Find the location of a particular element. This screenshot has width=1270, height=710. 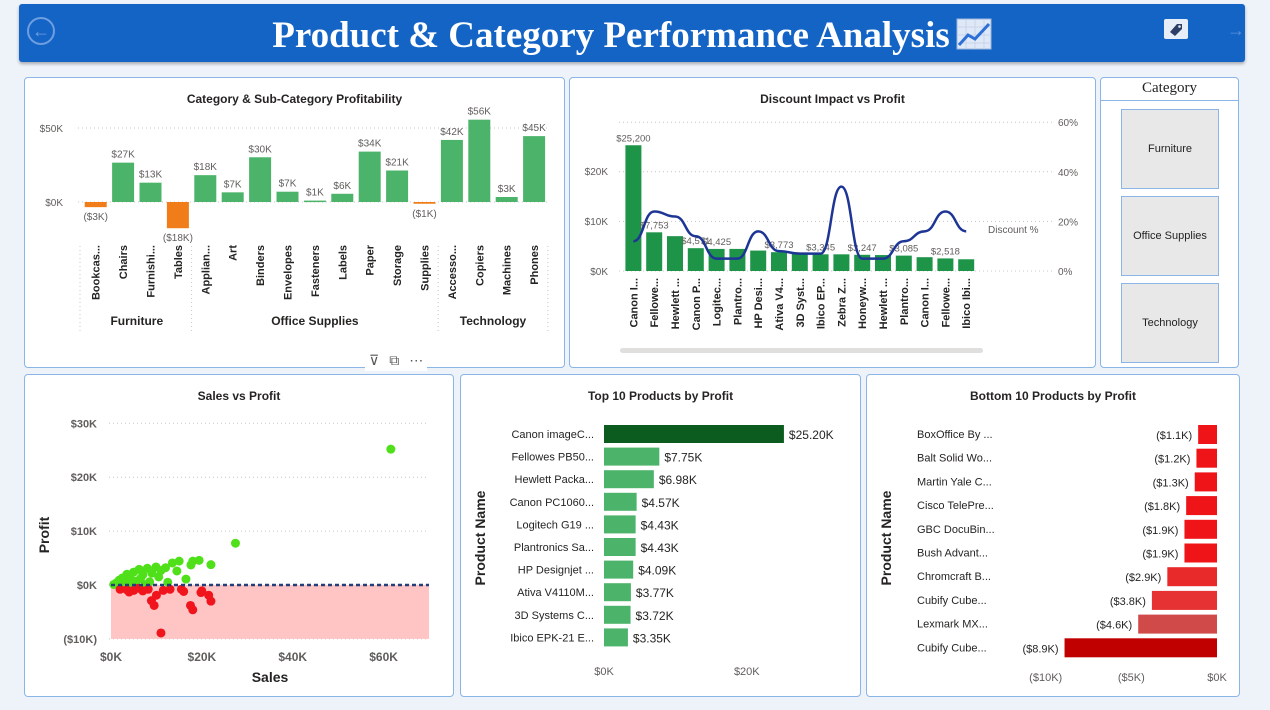

tag-icon is located at coordinates (1176, 29).